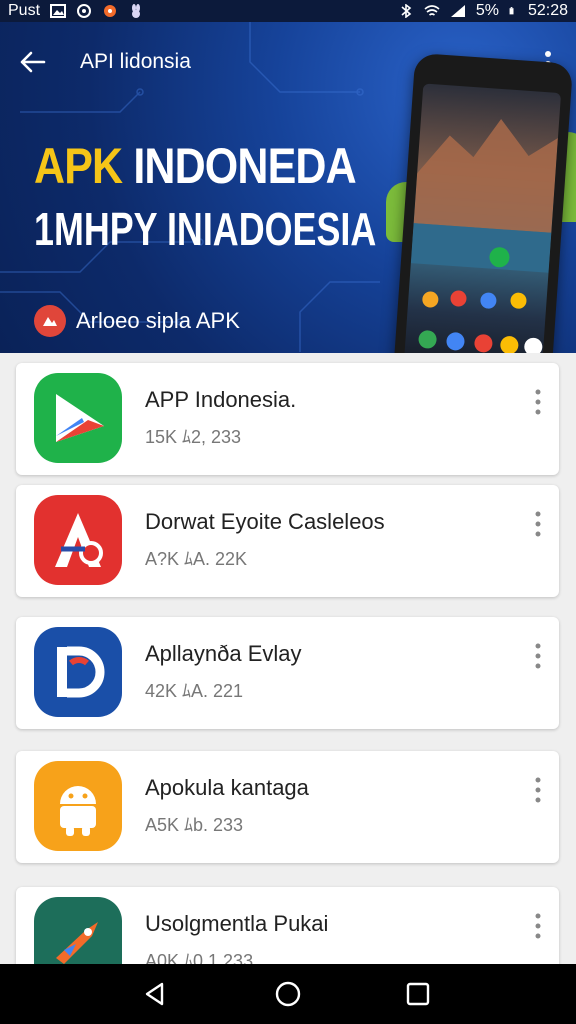 The image size is (576, 1024). I want to click on headline: APK INDONEDA, so click(195, 166).